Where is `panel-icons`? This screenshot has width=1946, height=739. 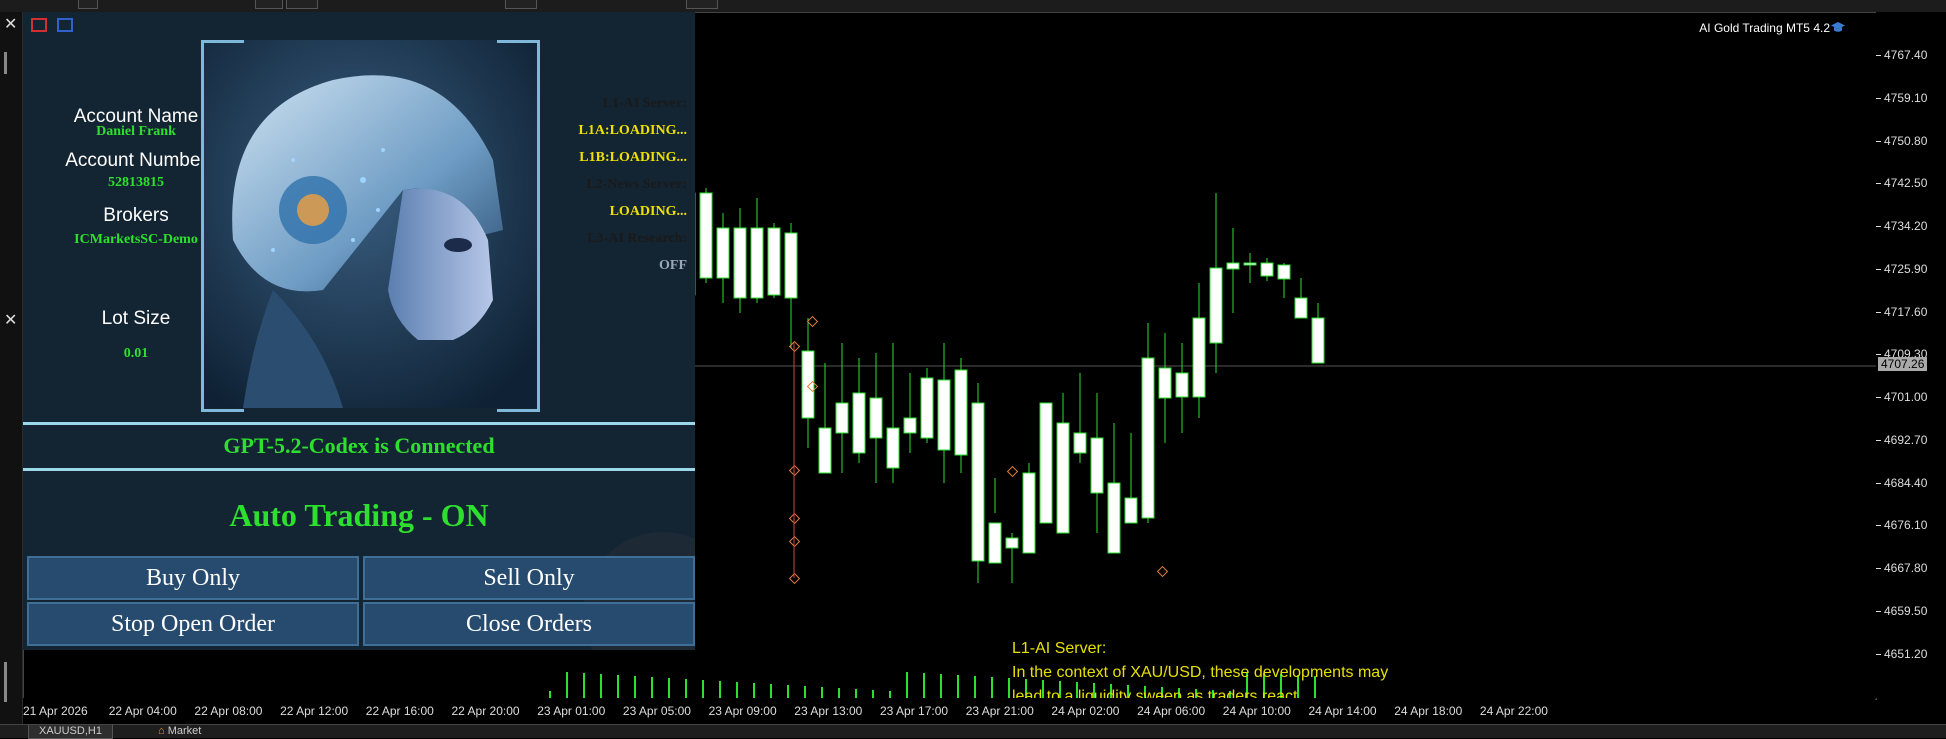 panel-icons is located at coordinates (55, 27).